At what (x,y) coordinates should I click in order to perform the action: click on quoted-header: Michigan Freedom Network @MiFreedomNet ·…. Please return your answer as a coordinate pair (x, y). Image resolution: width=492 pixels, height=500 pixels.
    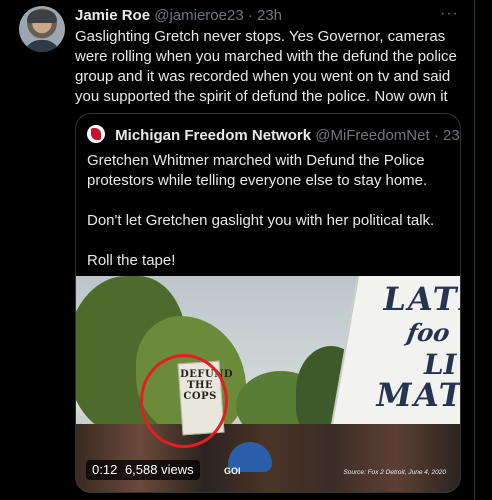
    Looking at the image, I should click on (273, 135).